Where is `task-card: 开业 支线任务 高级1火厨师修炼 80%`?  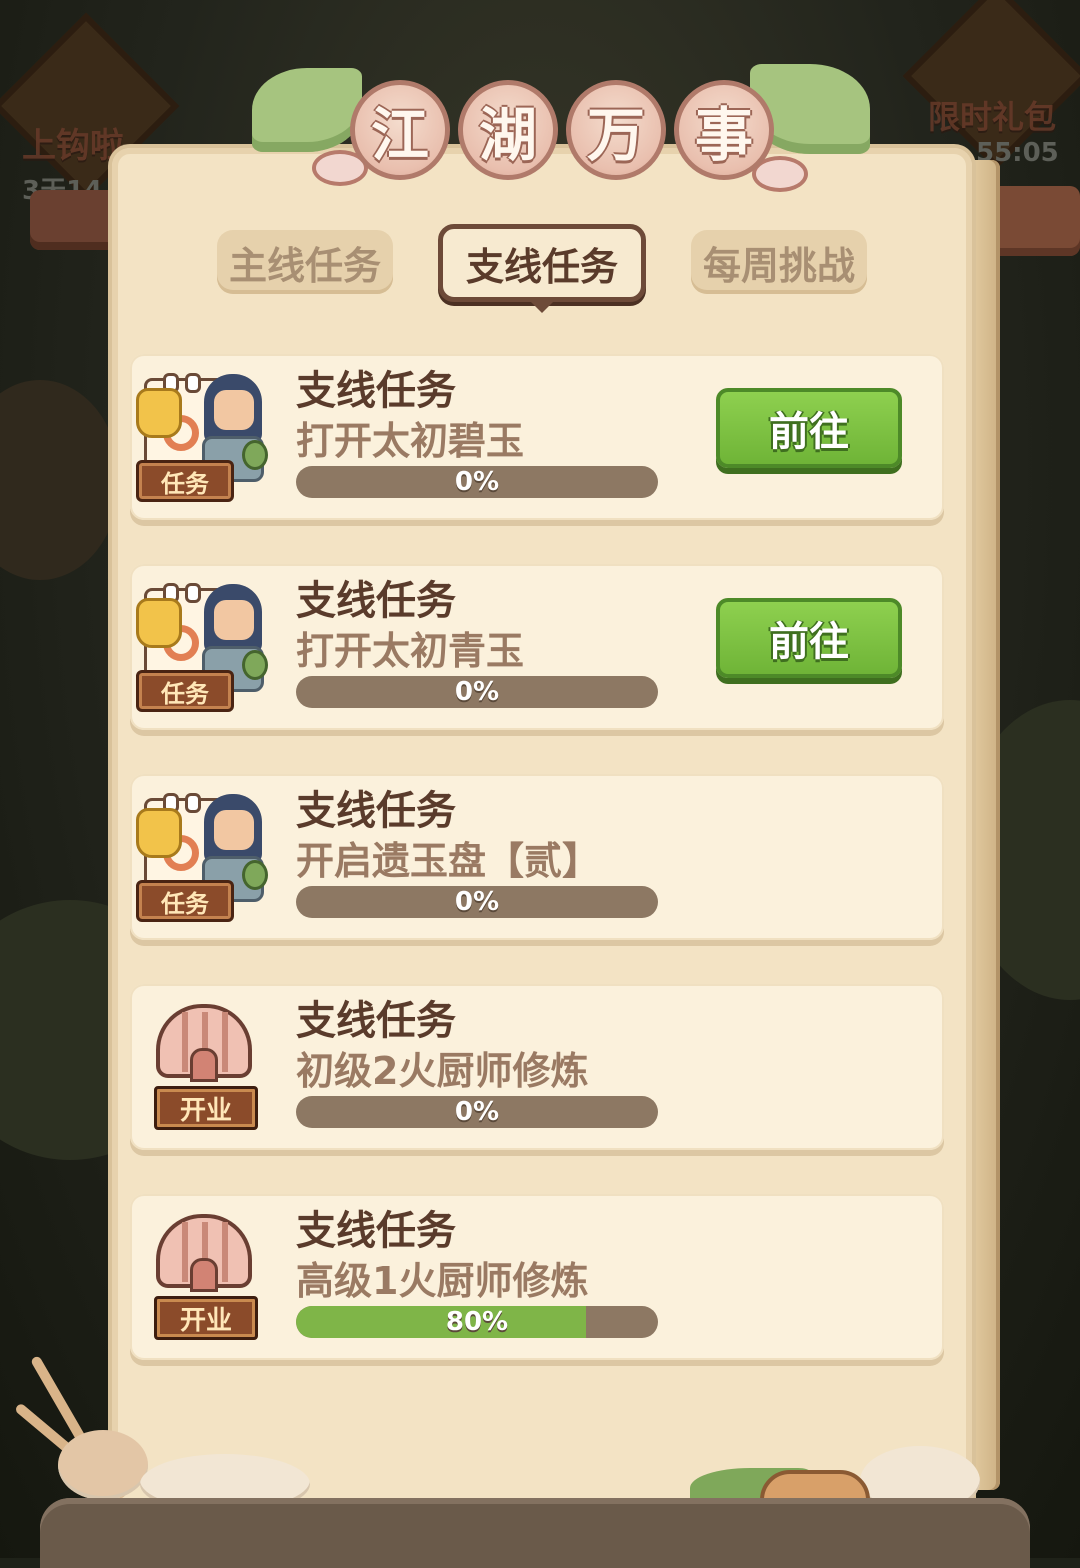 task-card: 开业 支线任务 高级1火厨师修炼 80% is located at coordinates (537, 1277).